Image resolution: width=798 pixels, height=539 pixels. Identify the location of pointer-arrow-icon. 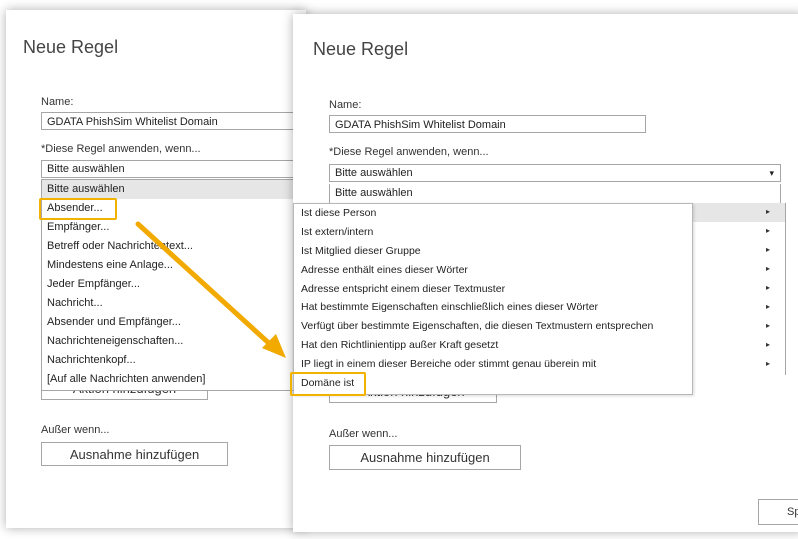
(210, 289).